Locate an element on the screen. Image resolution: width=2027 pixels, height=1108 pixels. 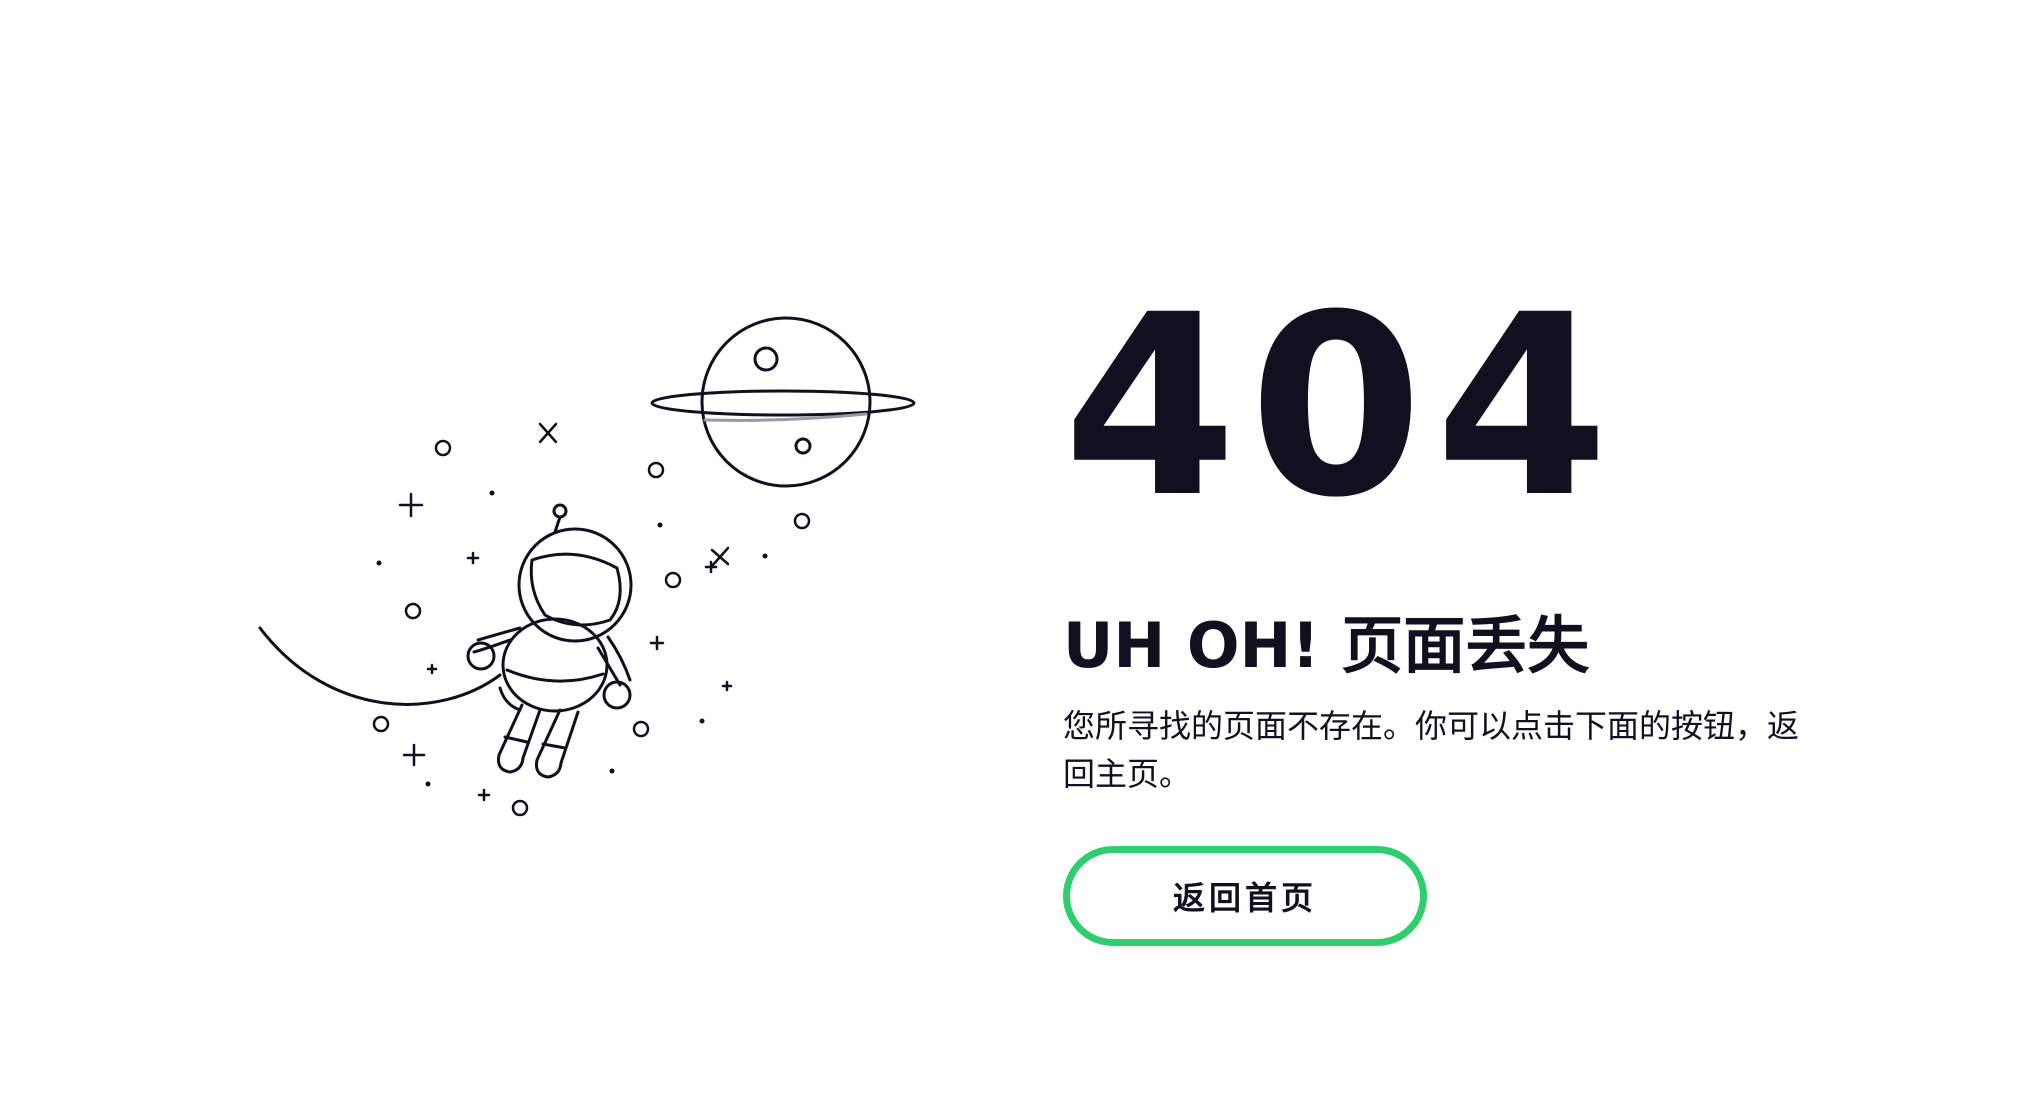
astronaut-icon is located at coordinates (549, 641).